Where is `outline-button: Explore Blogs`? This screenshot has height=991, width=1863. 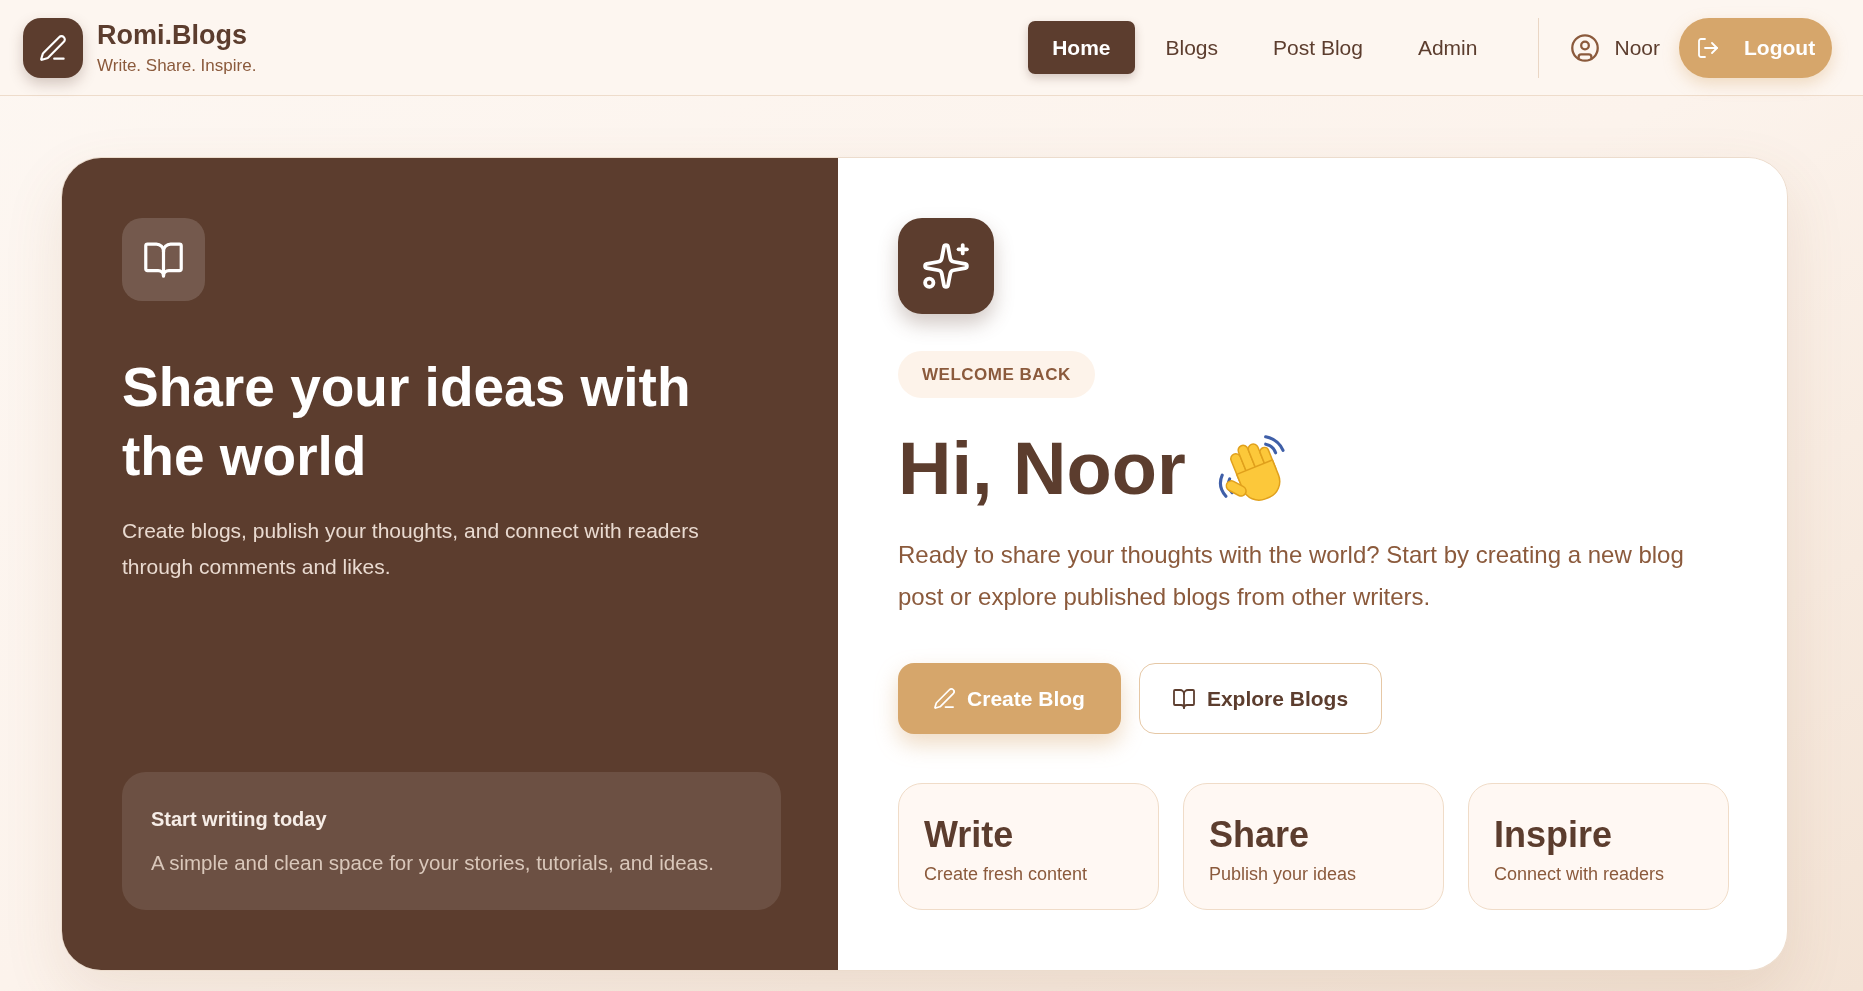
outline-button: Explore Blogs is located at coordinates (1260, 698).